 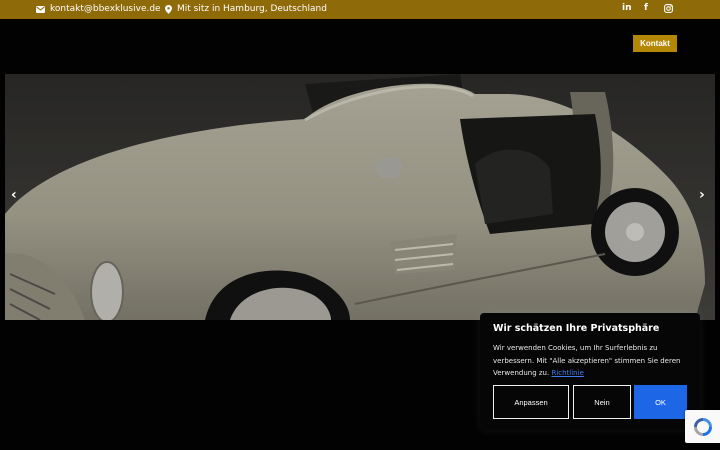 What do you see at coordinates (105, 9) in the screenshot?
I see `email-text: kontakt@bbexklusive.de` at bounding box center [105, 9].